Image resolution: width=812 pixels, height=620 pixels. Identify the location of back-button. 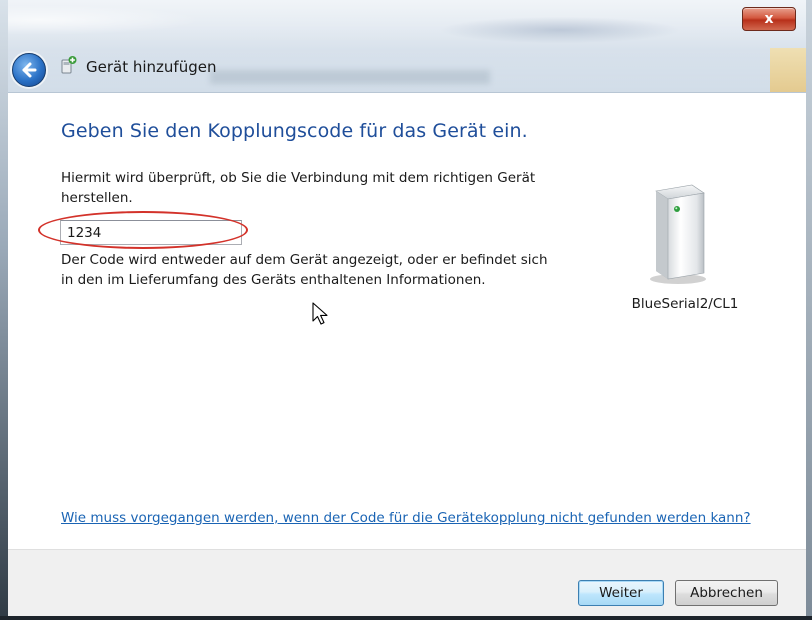
(29, 70).